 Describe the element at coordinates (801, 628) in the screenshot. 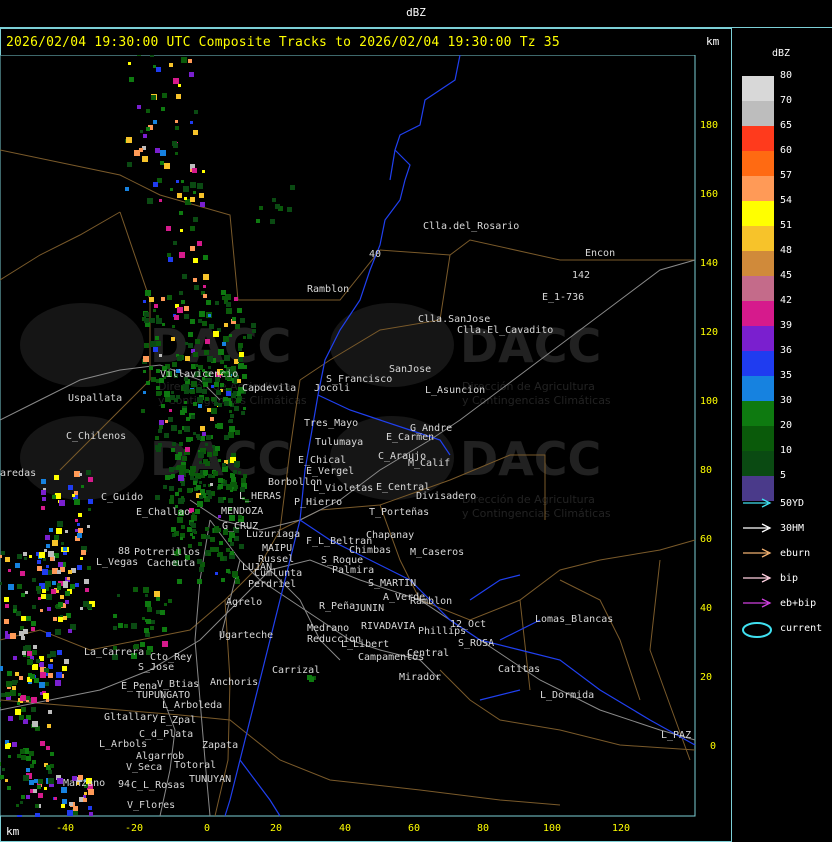

I see `track-legend-label: current` at that location.